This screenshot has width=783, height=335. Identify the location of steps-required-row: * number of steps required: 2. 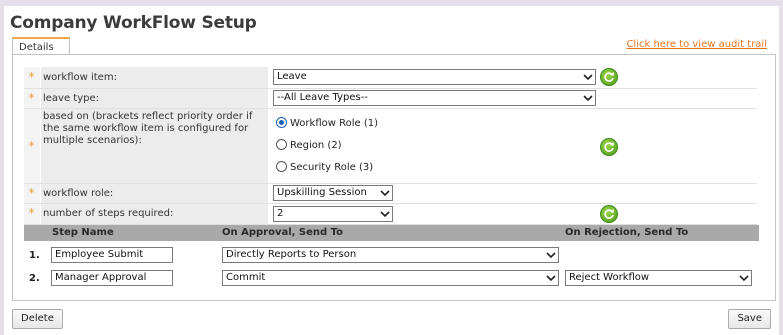
(390, 214).